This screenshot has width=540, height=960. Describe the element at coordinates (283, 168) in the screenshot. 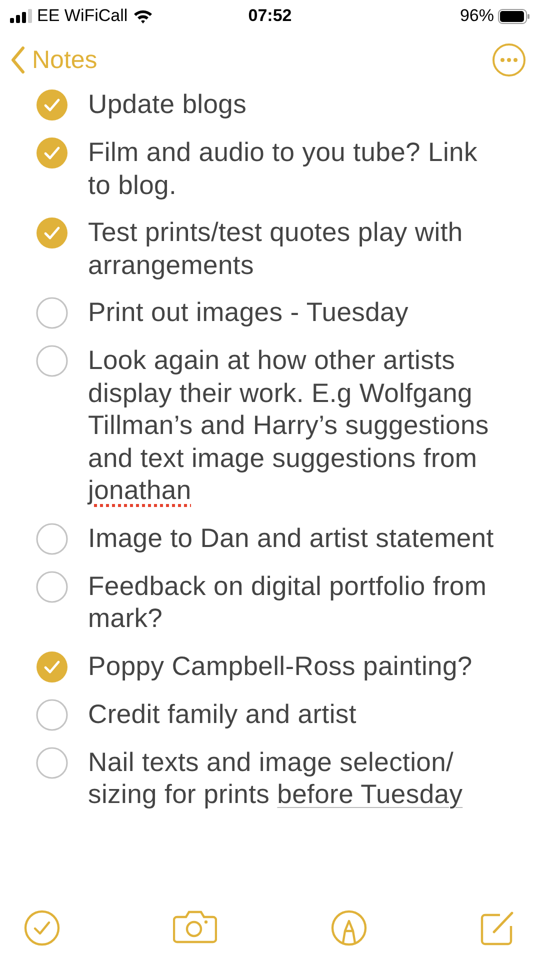

I see `checklist-item-text: Film and audio to you tube? Link to blog.` at that location.